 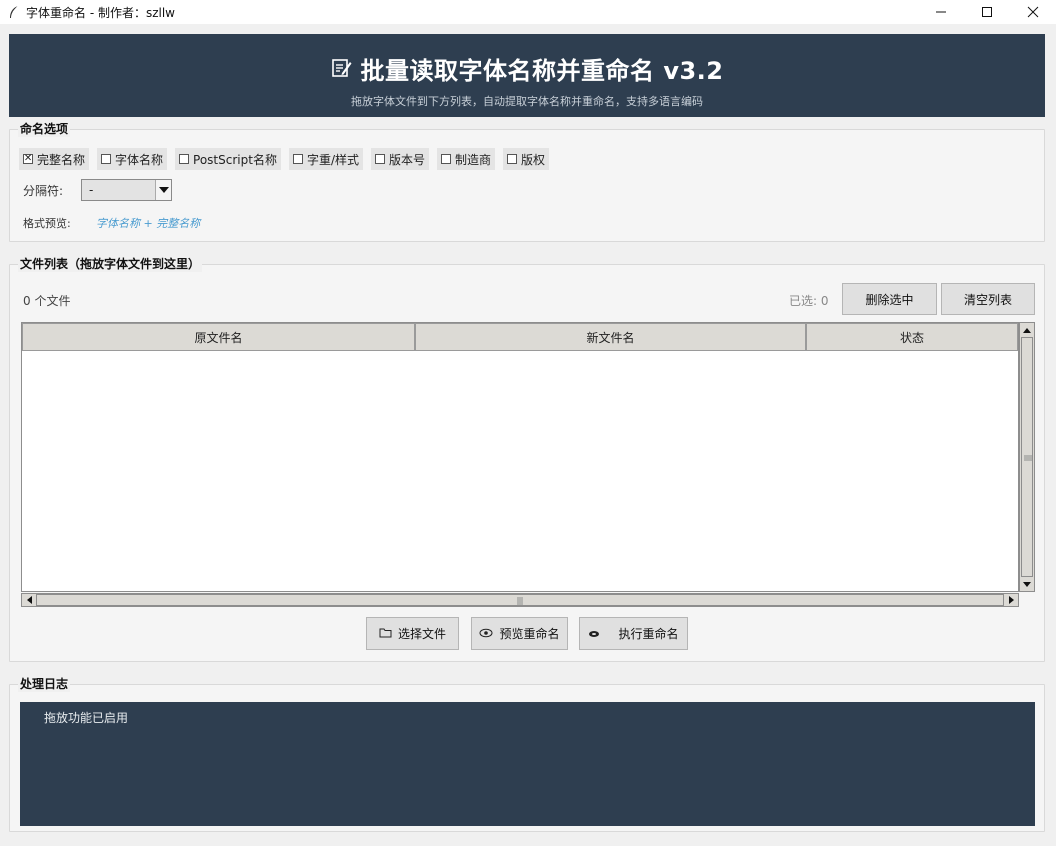 I want to click on page-subtitle: 拖放字体文件到下方列表，自动提取字体名称并重命名，支持多语言编码, so click(x=527, y=101).